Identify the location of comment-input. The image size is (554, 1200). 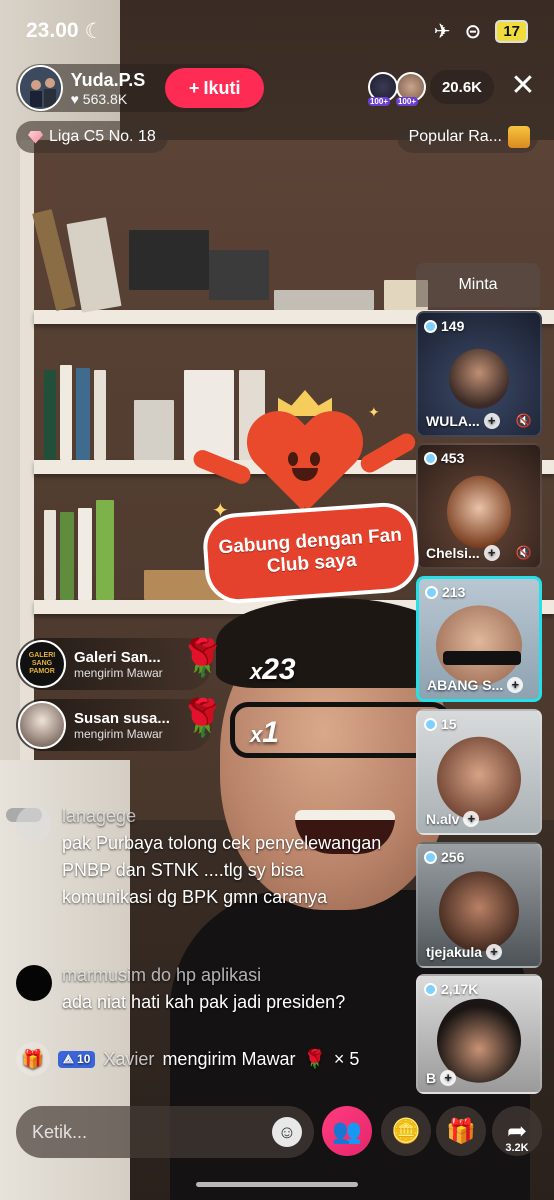
(165, 1132).